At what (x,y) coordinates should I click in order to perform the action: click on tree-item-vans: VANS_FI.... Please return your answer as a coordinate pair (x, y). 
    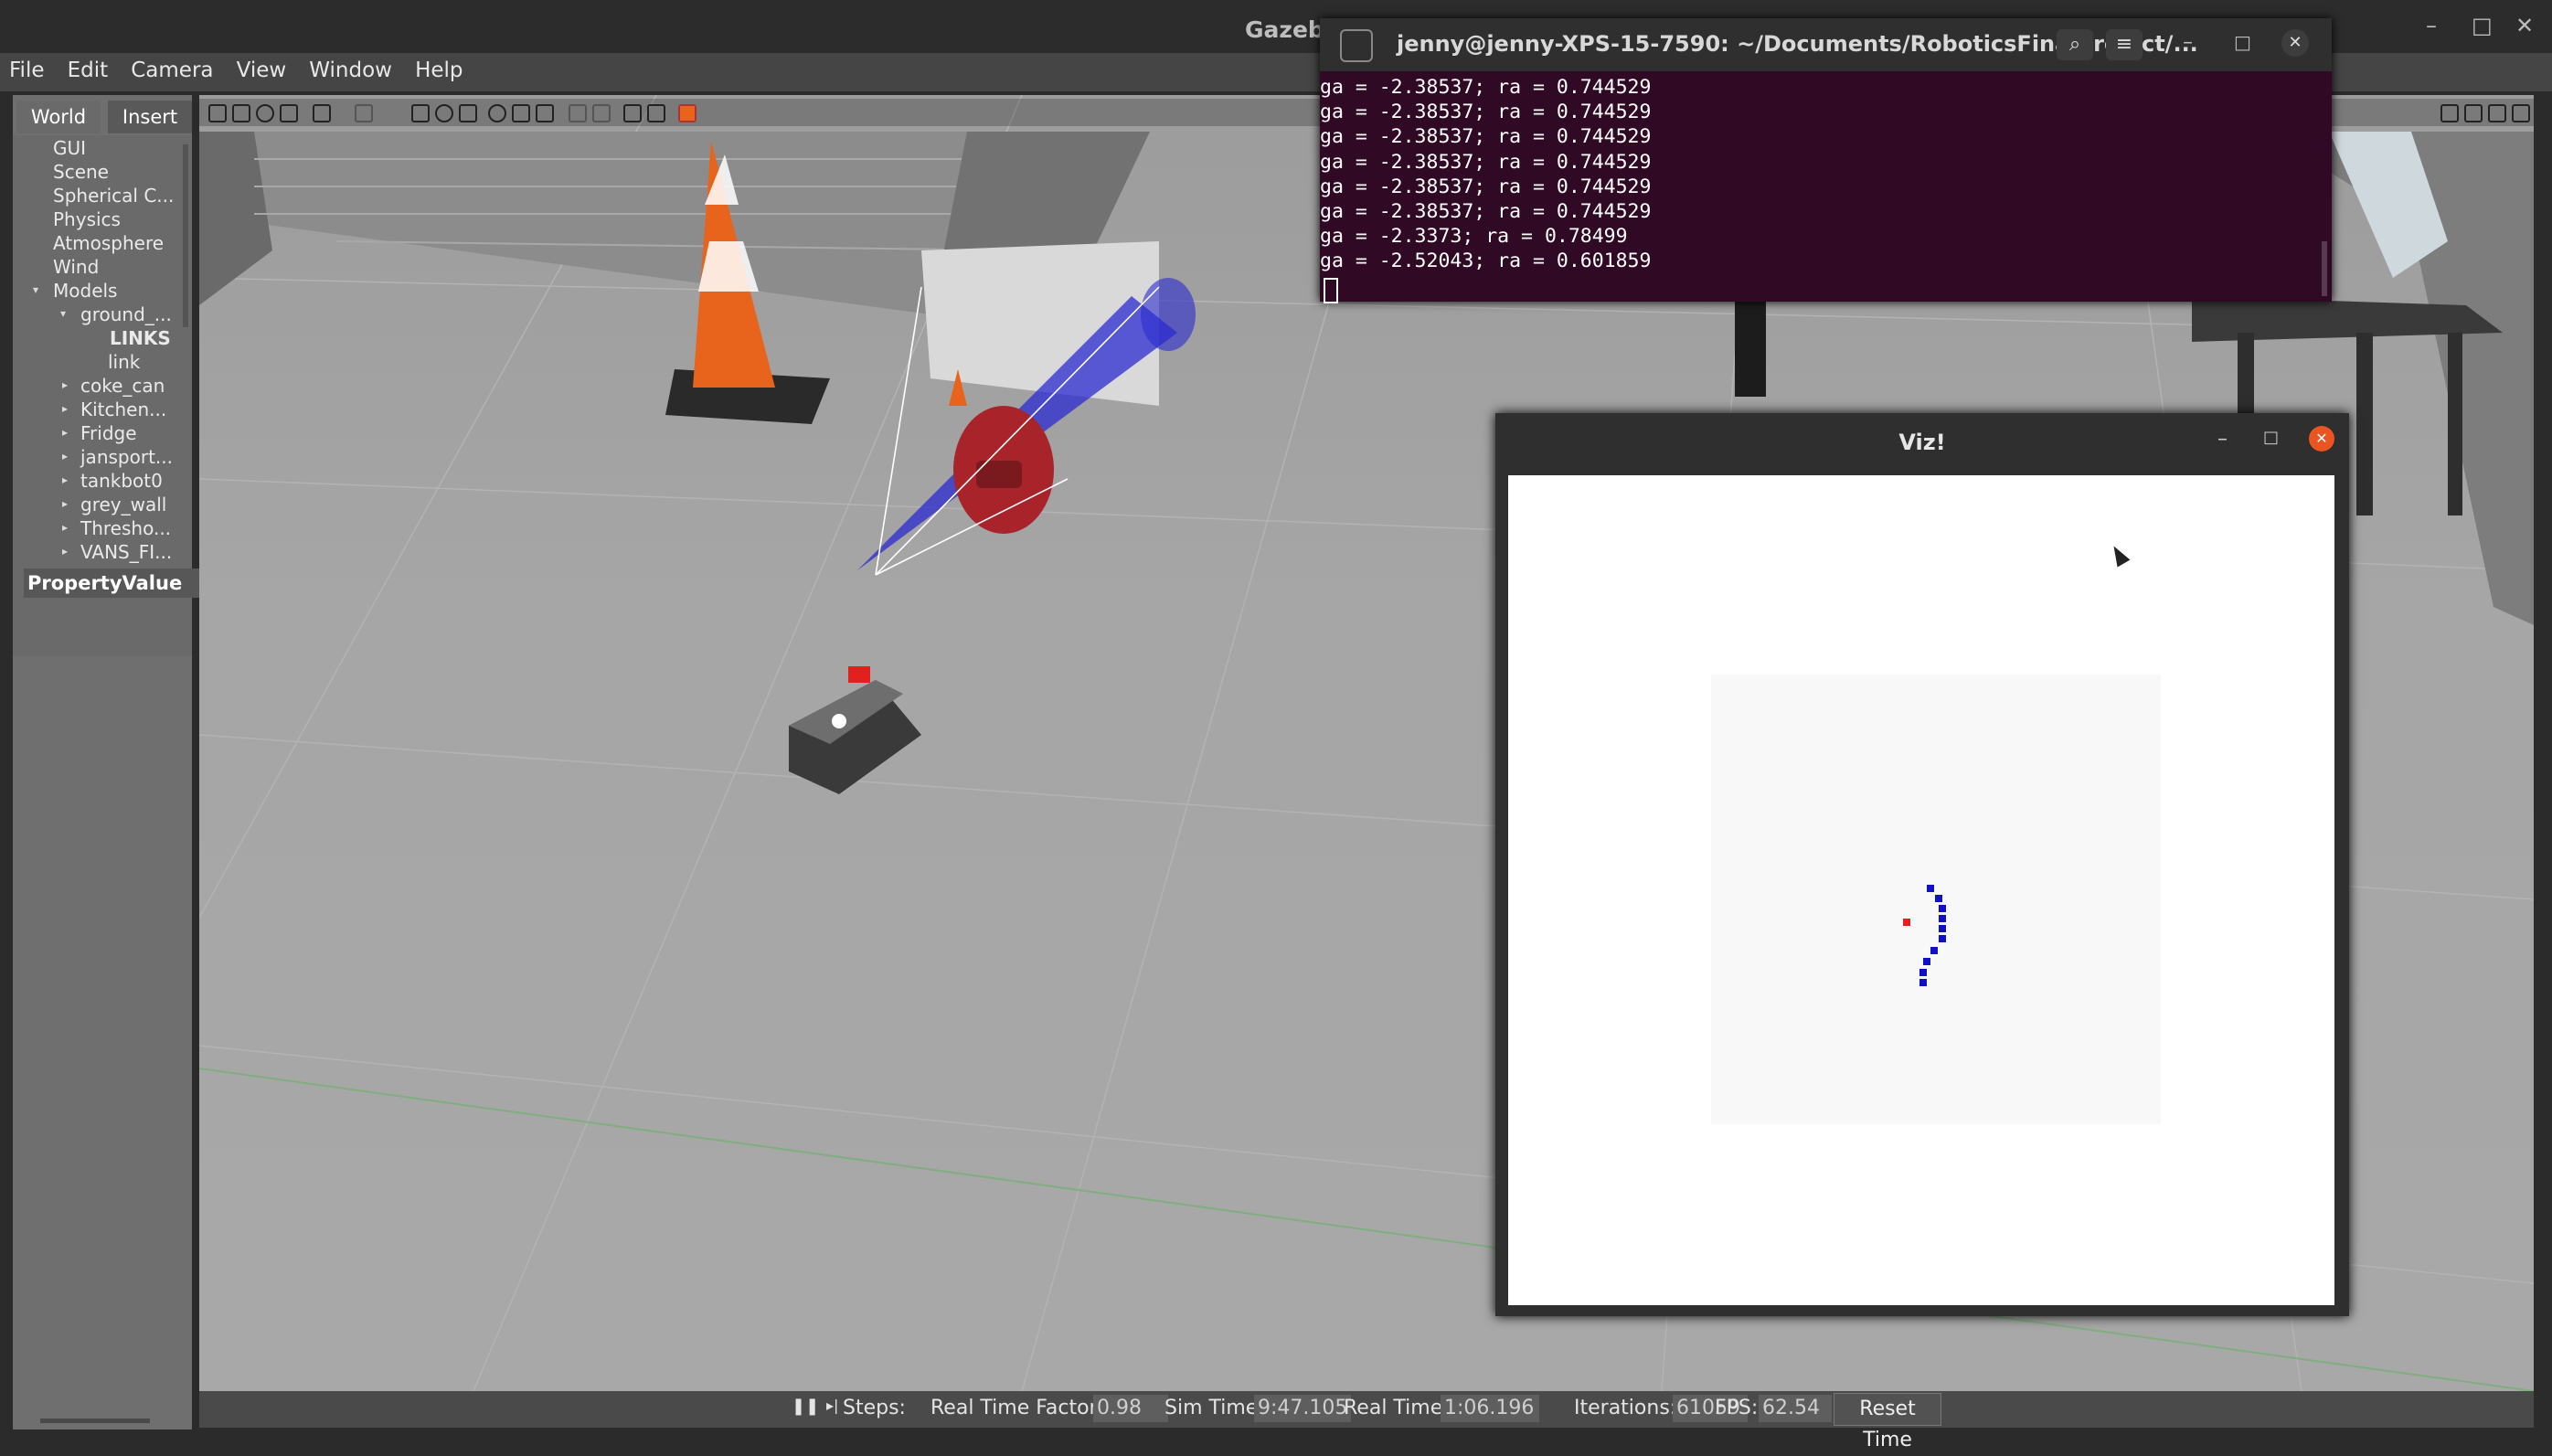
    Looking at the image, I should click on (126, 552).